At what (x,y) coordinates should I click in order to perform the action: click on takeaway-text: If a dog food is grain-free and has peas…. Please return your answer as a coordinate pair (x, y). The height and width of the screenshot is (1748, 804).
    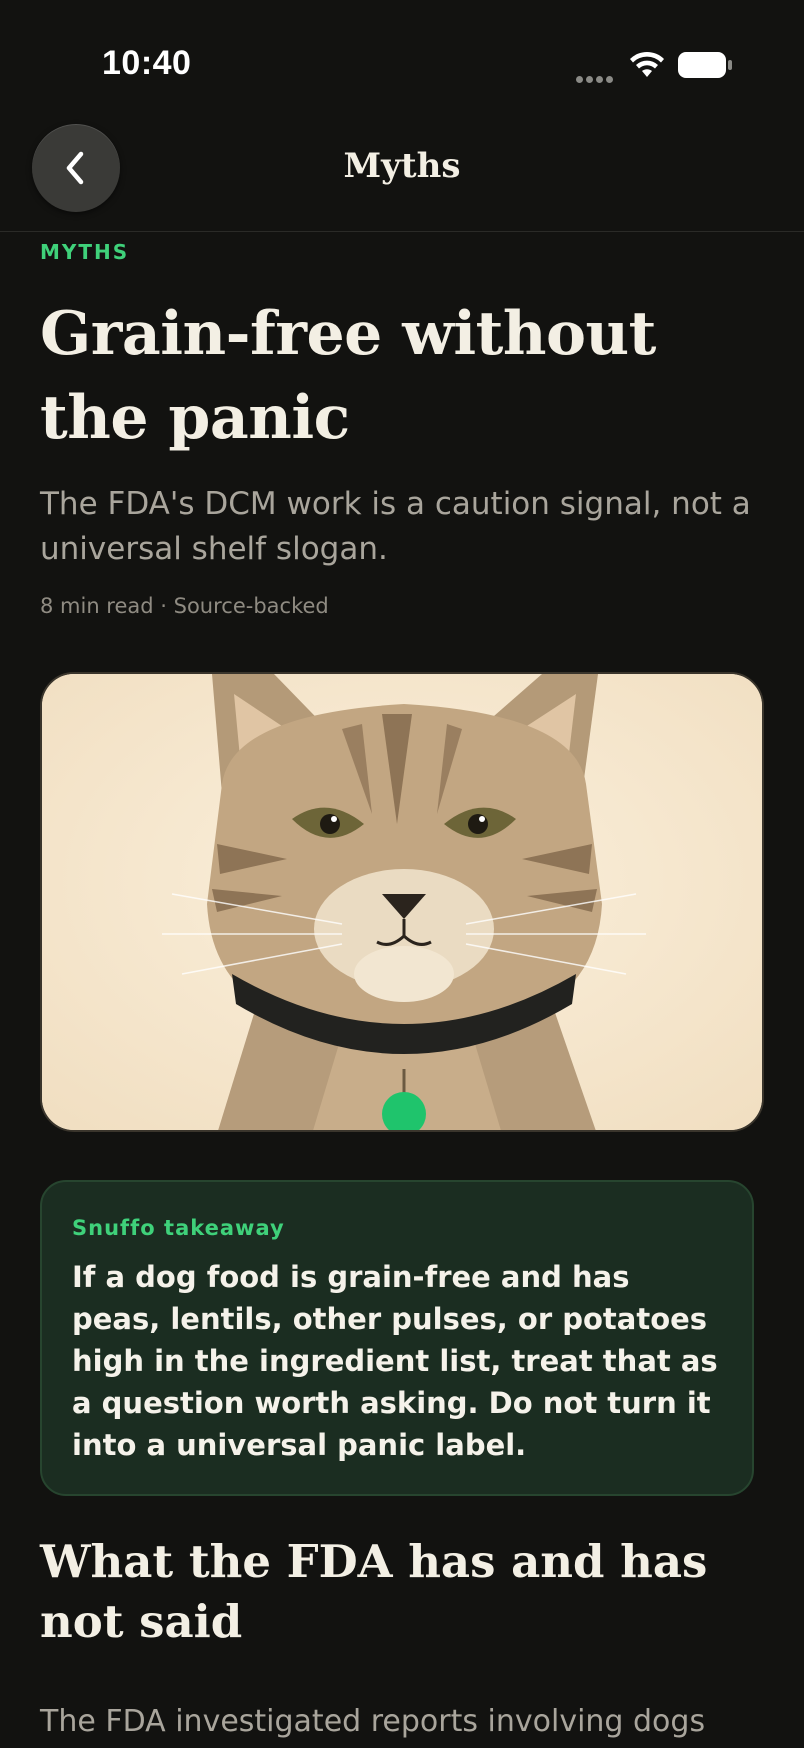
    Looking at the image, I should click on (395, 1361).